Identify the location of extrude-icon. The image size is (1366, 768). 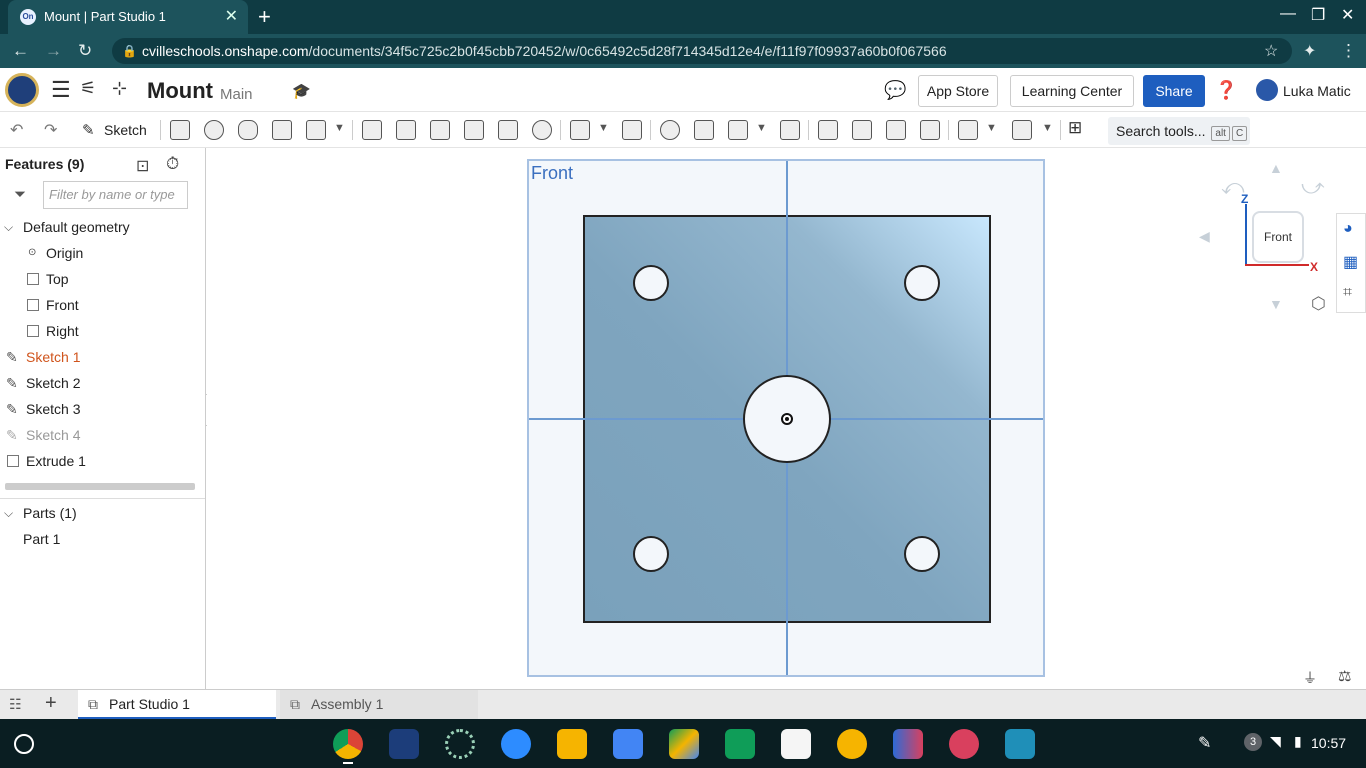
(180, 130).